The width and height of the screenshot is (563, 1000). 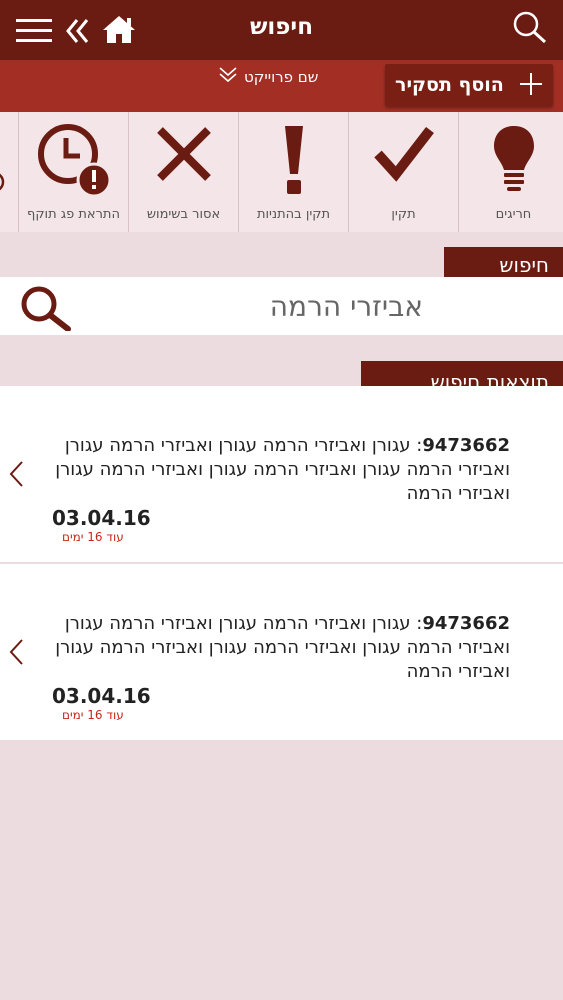 I want to click on checkmark-icon, so click(x=403, y=154).